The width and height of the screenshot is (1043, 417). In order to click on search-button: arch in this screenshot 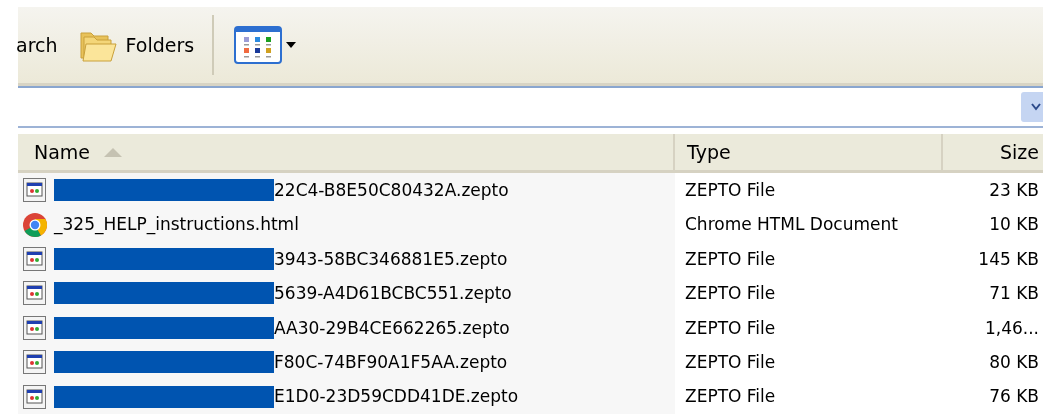, I will do `click(42, 45)`.